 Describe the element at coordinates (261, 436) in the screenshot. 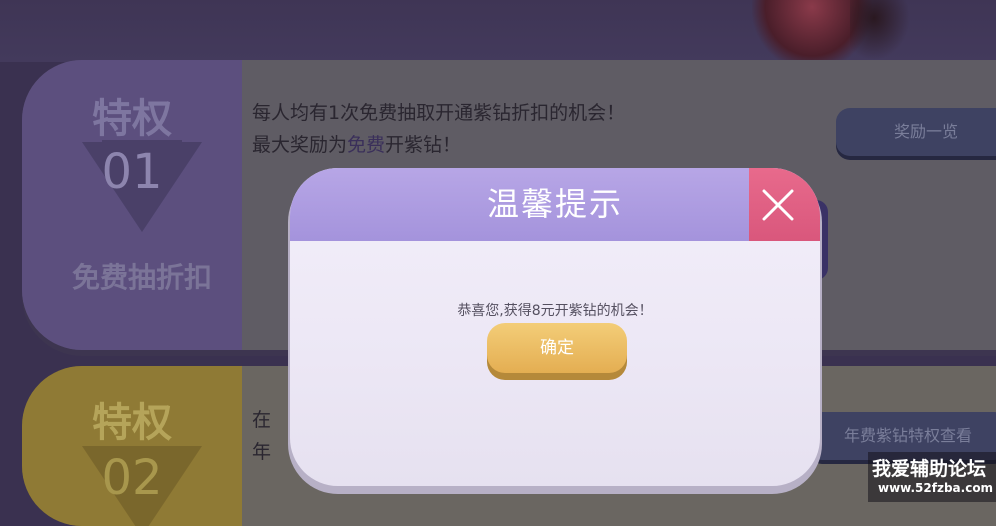

I see `privilege-description-02: 在 年` at that location.